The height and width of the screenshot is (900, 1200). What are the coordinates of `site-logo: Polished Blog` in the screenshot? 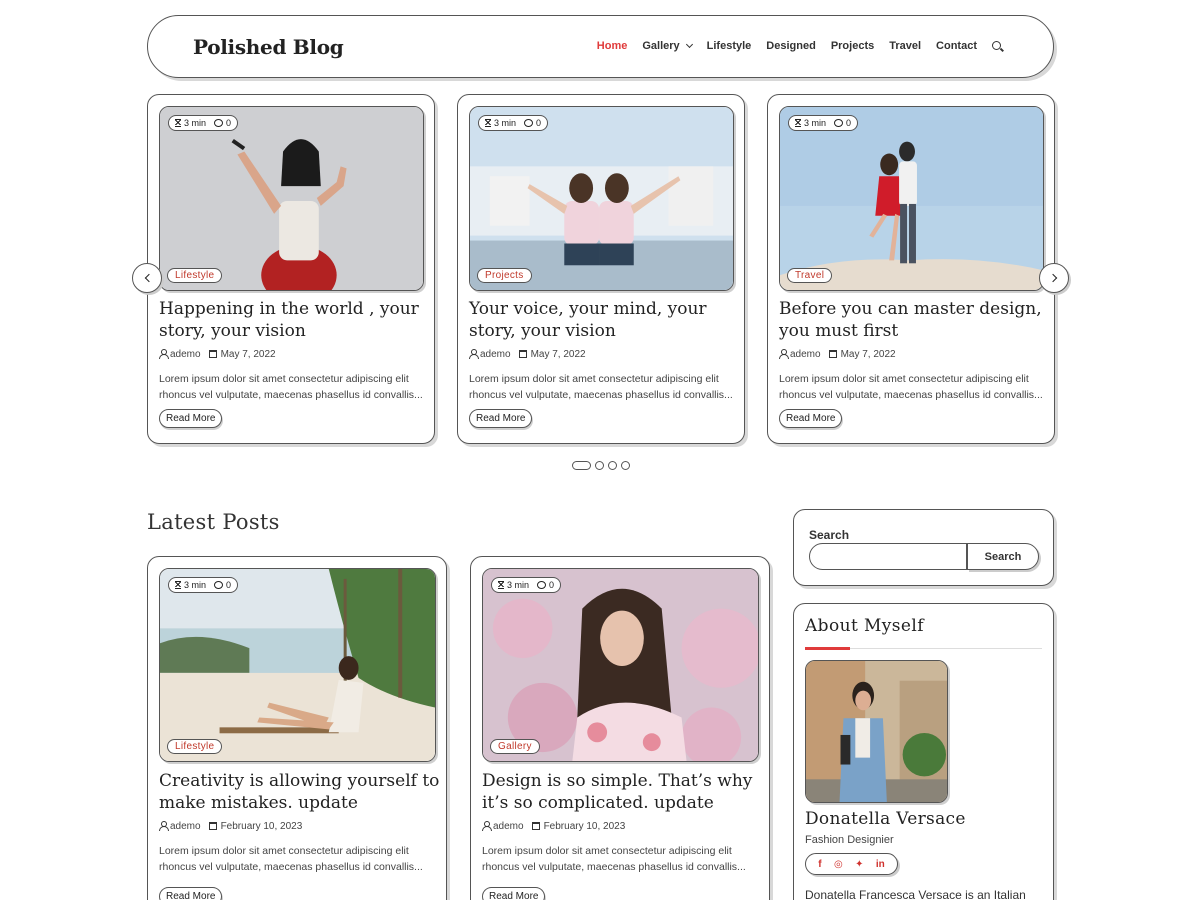 It's located at (268, 47).